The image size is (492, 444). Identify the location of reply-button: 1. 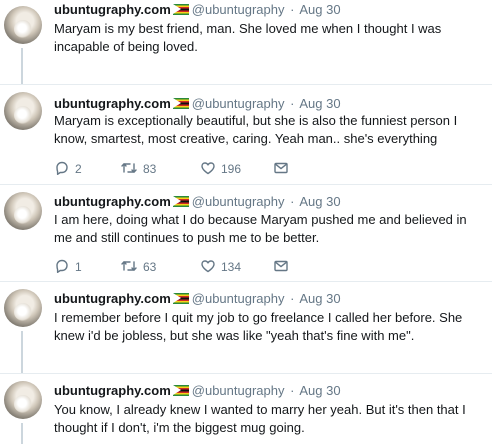
(68, 267).